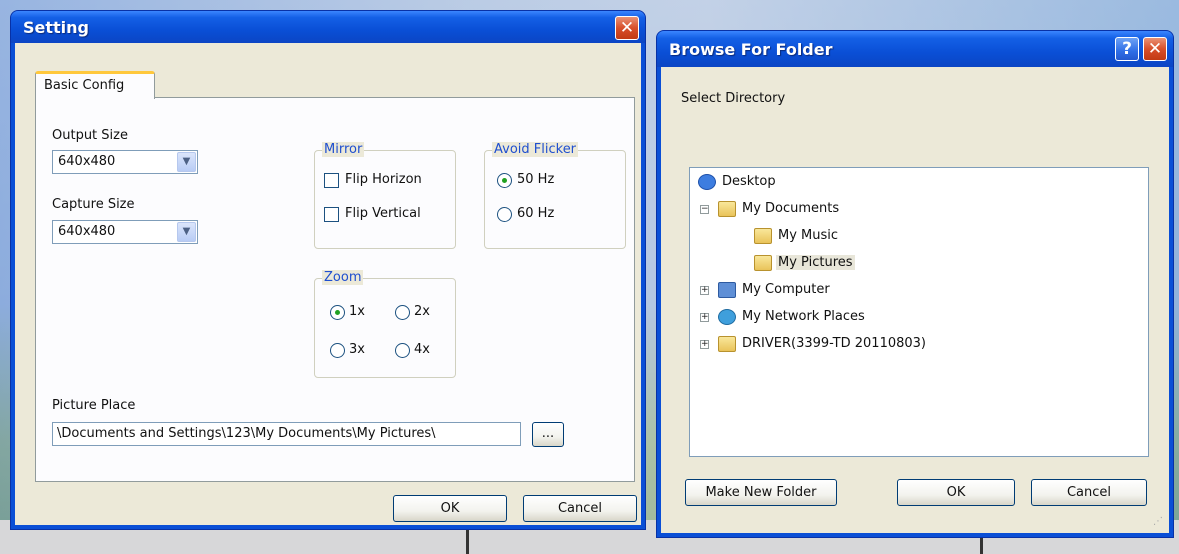  What do you see at coordinates (751, 49) in the screenshot?
I see `browse-title: Browse For Folder` at bounding box center [751, 49].